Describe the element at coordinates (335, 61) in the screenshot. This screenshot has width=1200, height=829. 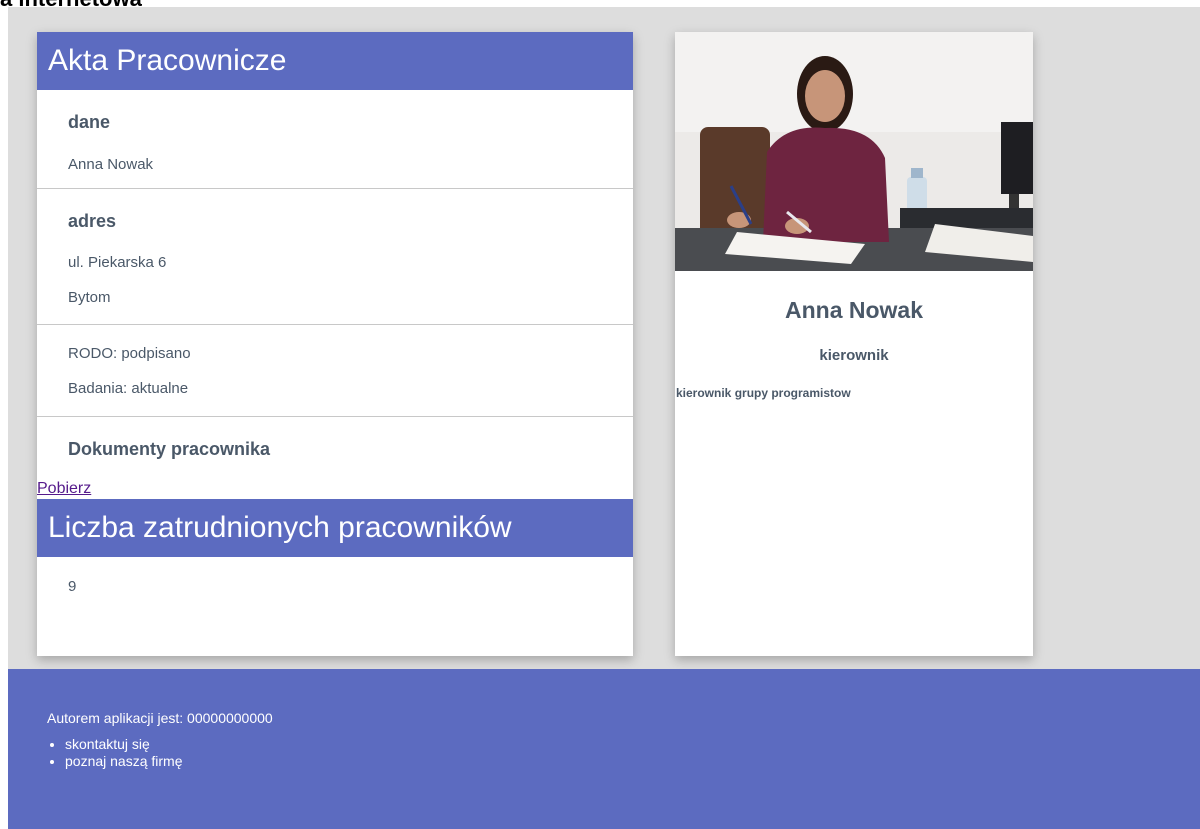
I see `employee-records-header: Akta Pracownicze` at that location.